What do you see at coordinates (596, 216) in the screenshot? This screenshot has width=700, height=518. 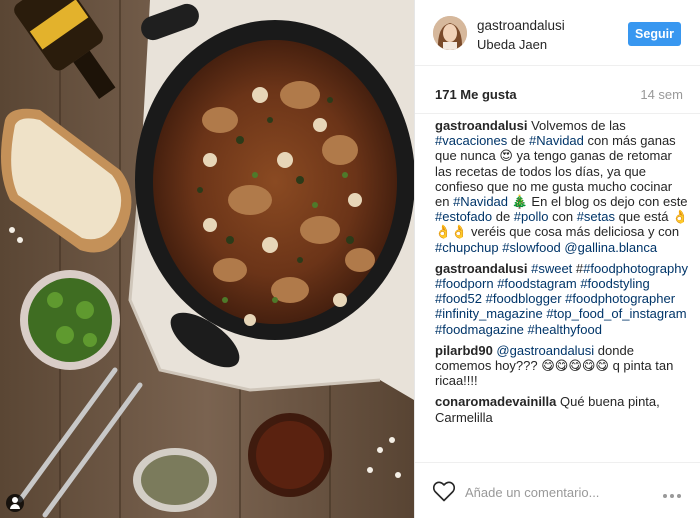 I see `hashtag-link: #setas` at bounding box center [596, 216].